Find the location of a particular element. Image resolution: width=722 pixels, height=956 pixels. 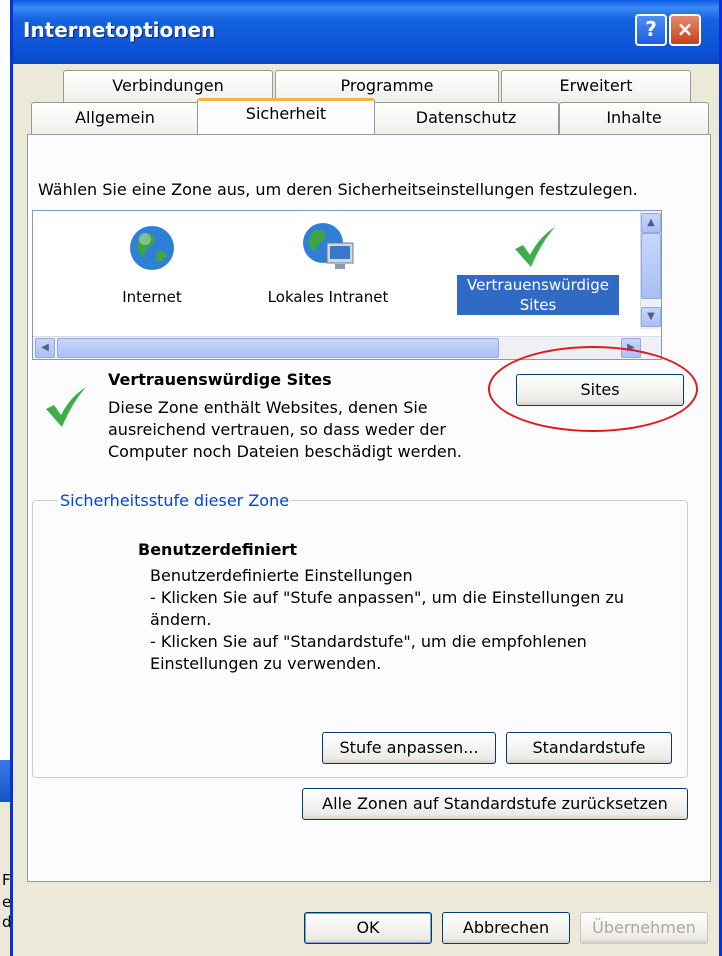

zone-vertical-scrollbar: ▲ ▼ is located at coordinates (650, 270).